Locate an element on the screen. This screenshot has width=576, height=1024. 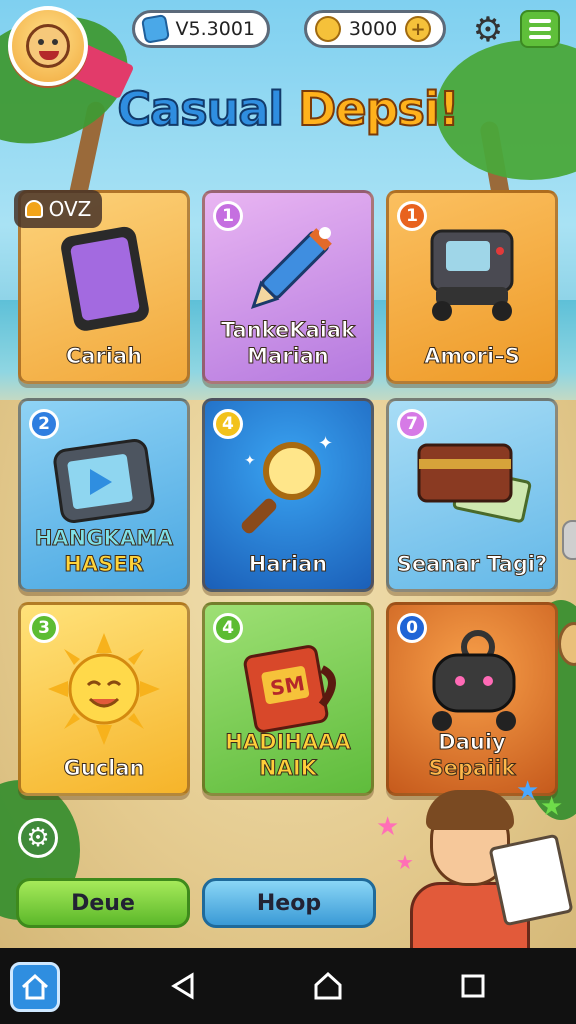
tile-subtitle: HASER is located at coordinates (104, 564).